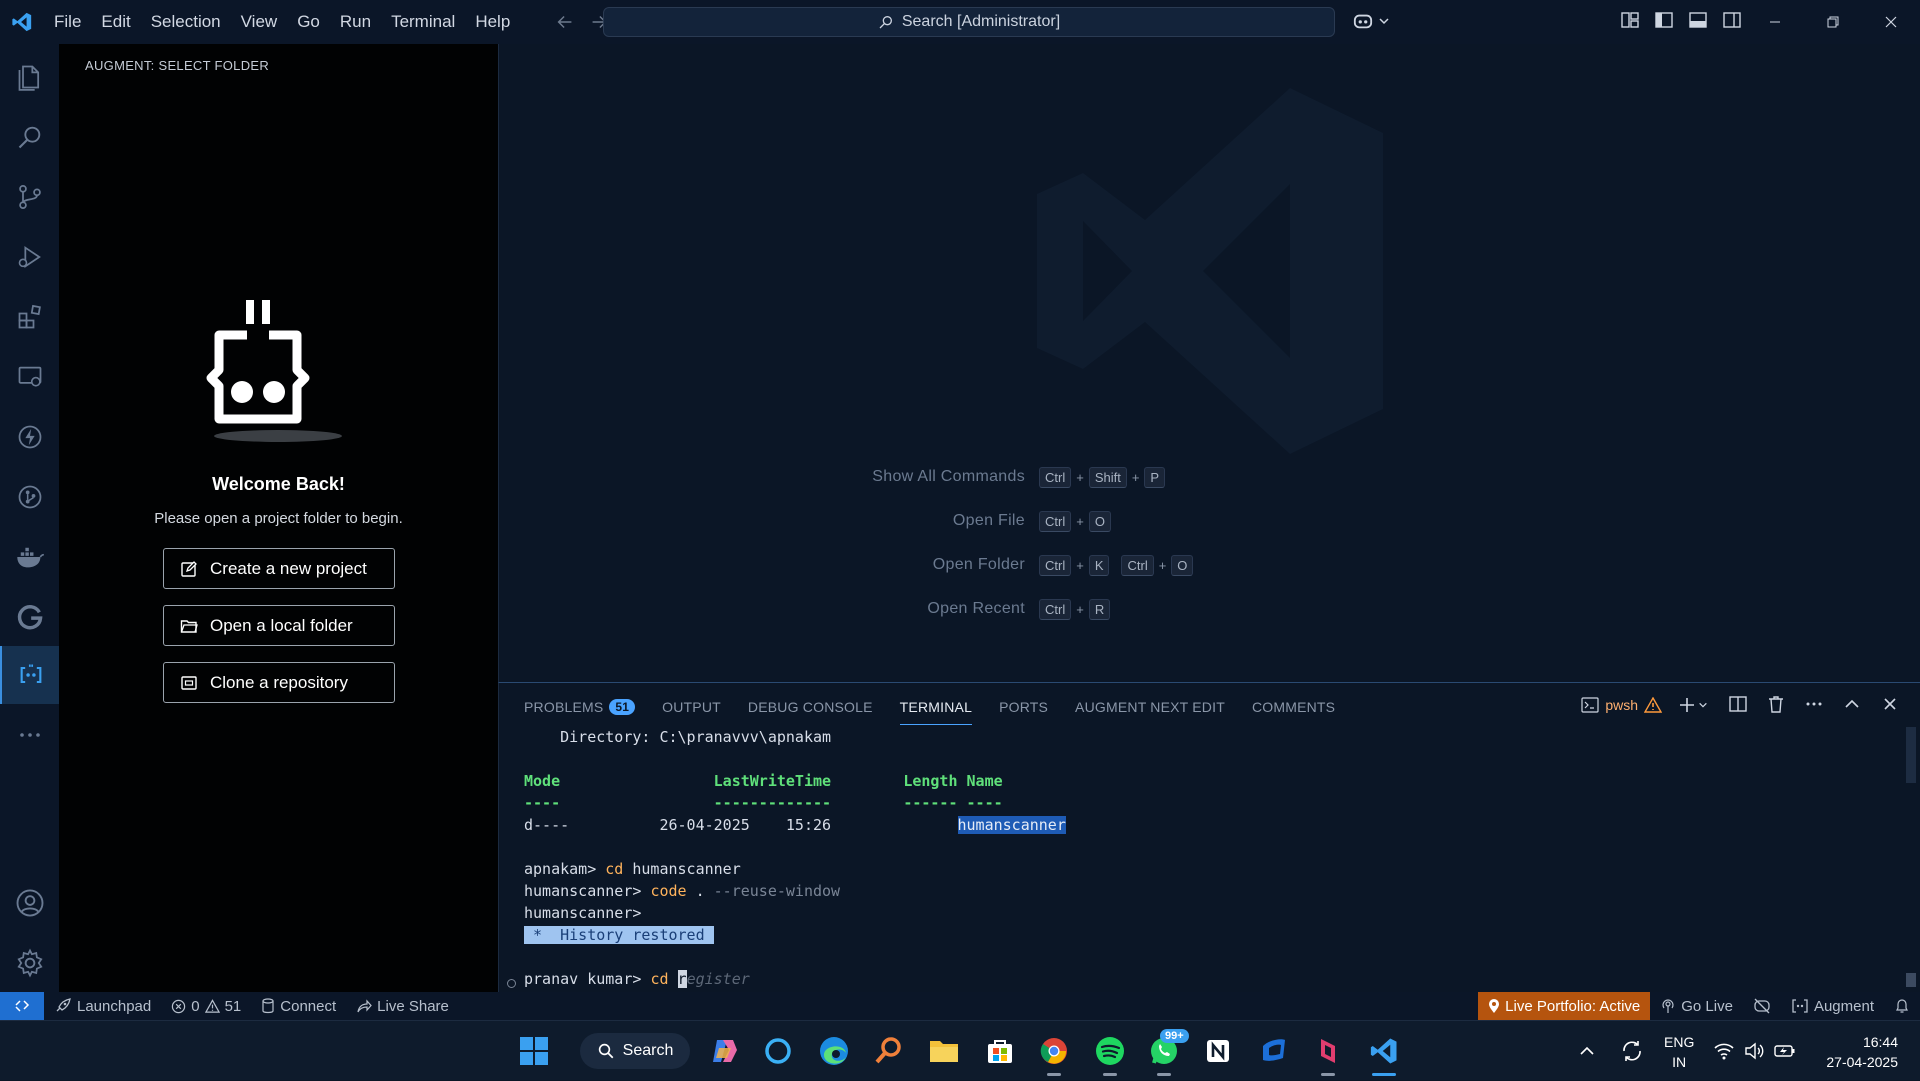  I want to click on quick-settings, so click(1755, 1051).